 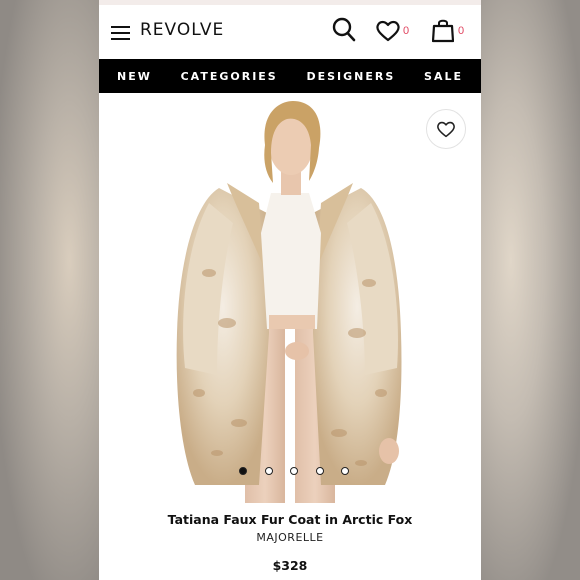 What do you see at coordinates (290, 537) in the screenshot?
I see `product-designer: MAJORELLE` at bounding box center [290, 537].